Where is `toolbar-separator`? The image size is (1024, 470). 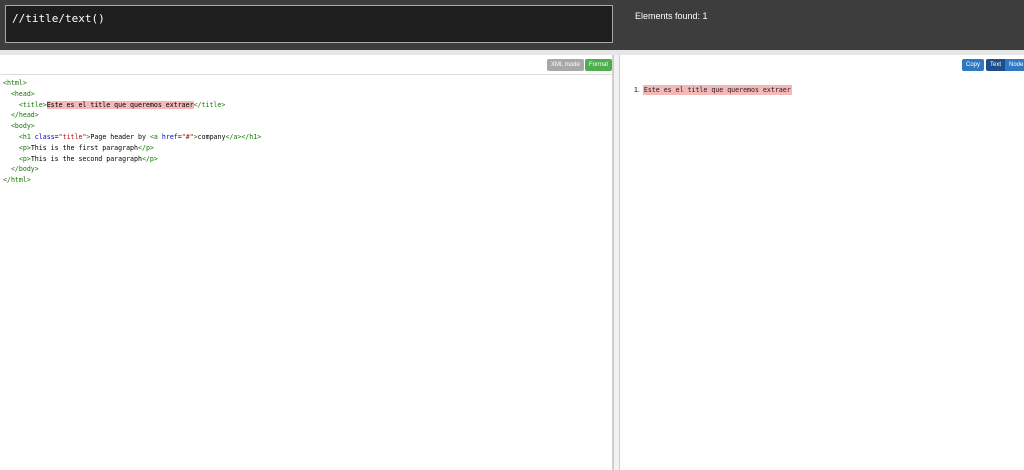 toolbar-separator is located at coordinates (306, 74).